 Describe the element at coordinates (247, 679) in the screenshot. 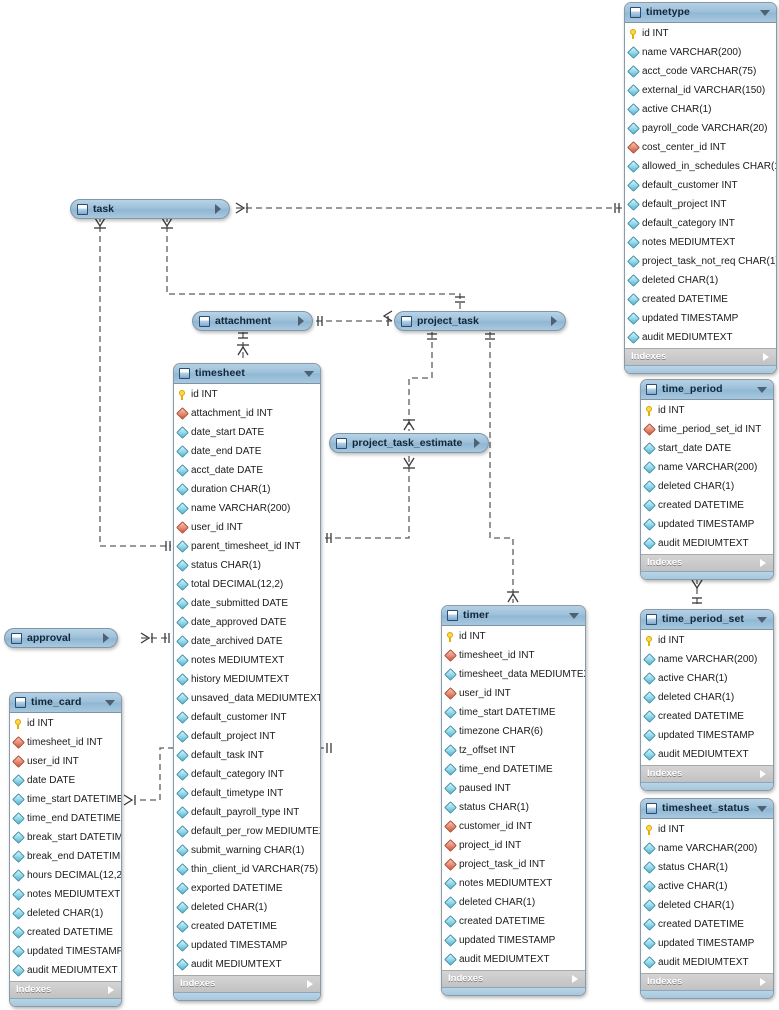

I see `column-row: history MEDIUMTEXT` at that location.